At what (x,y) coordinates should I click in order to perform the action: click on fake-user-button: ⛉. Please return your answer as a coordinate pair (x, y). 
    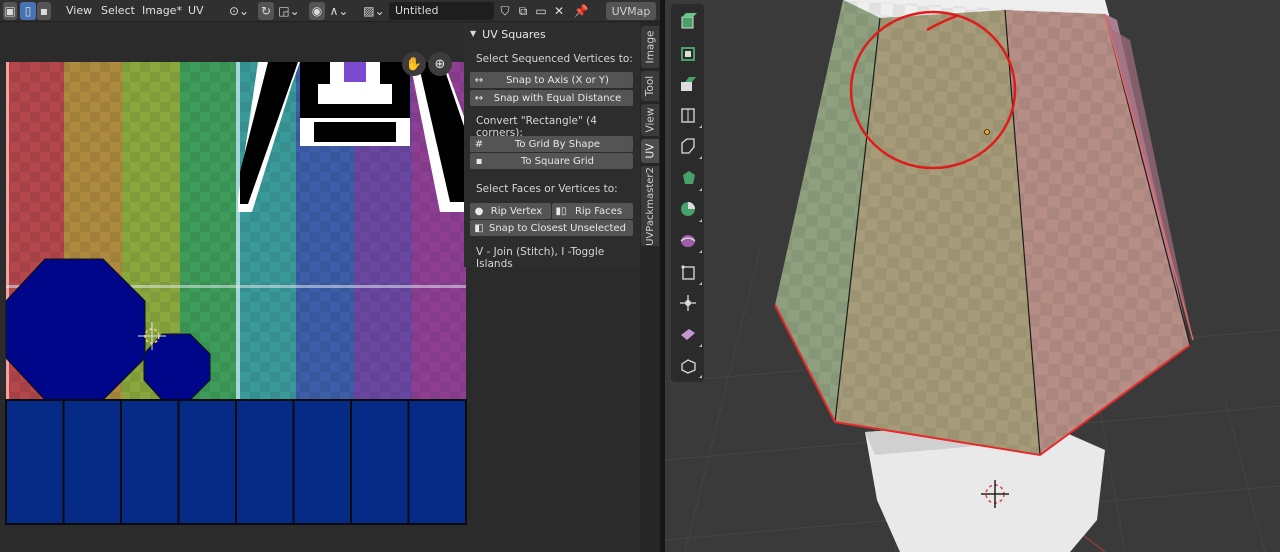
    Looking at the image, I should click on (505, 11).